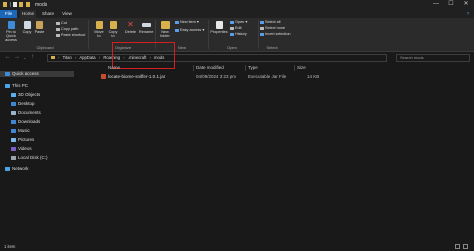 Image resolution: width=474 pixels, height=251 pixels. What do you see at coordinates (436, 4) in the screenshot?
I see `minimize-button: —` at bounding box center [436, 4].